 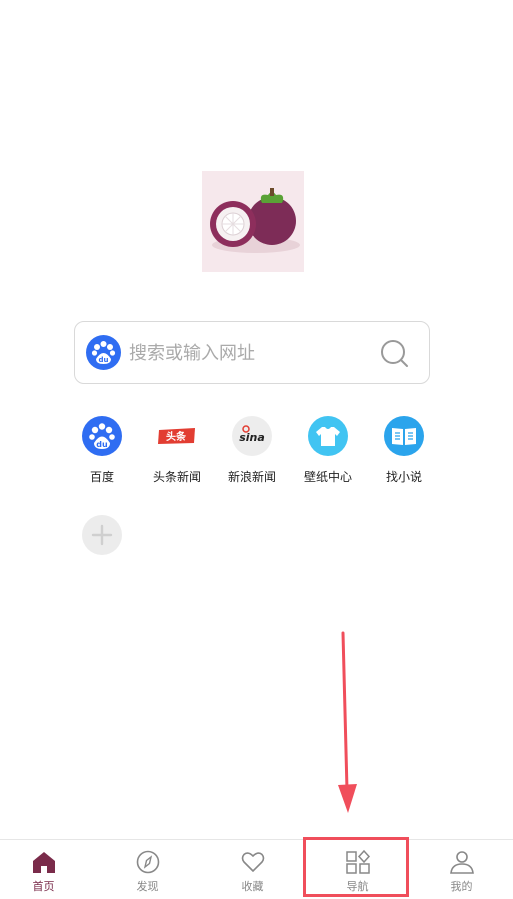 What do you see at coordinates (253, 221) in the screenshot?
I see `app-logo-mangosteen` at bounding box center [253, 221].